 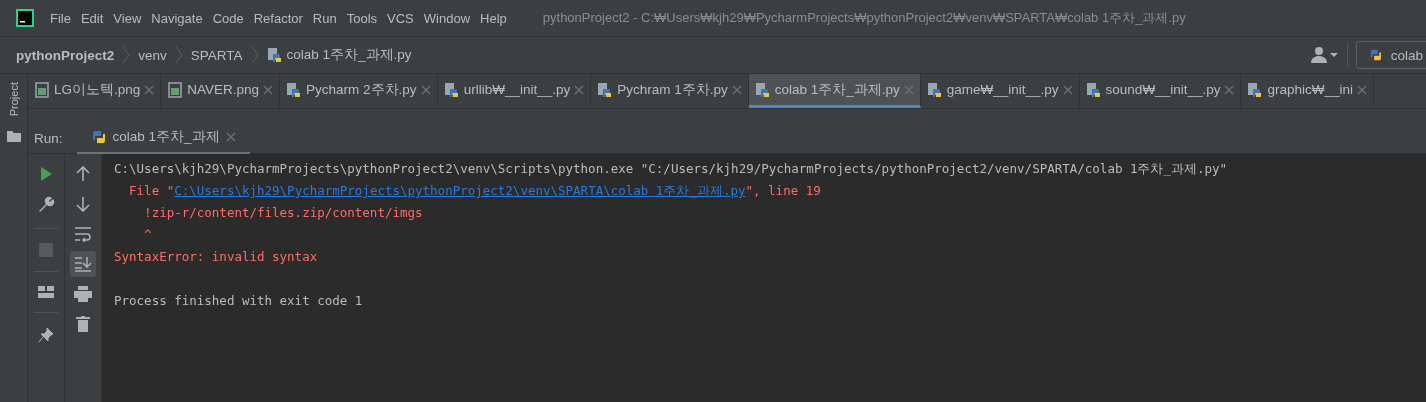 What do you see at coordinates (127, 18) in the screenshot?
I see `menu-item: View` at bounding box center [127, 18].